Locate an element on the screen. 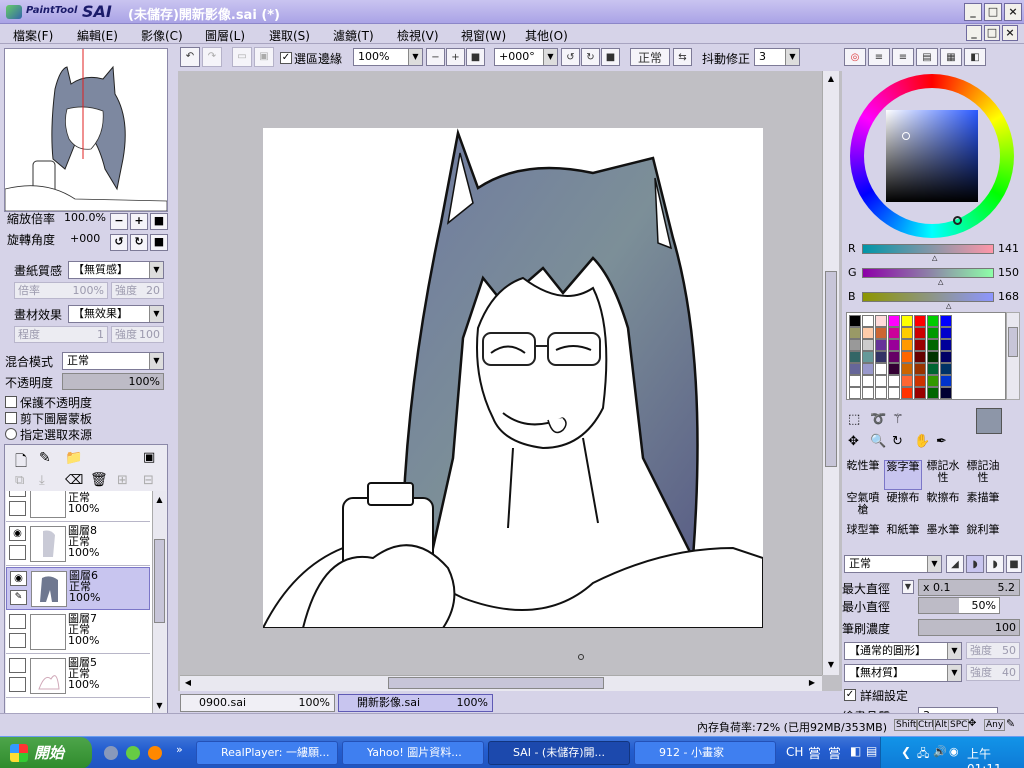 Image resolution: width=1024 pixels, height=768 pixels. detail-settings-checkbox: ✓ is located at coordinates (850, 695).